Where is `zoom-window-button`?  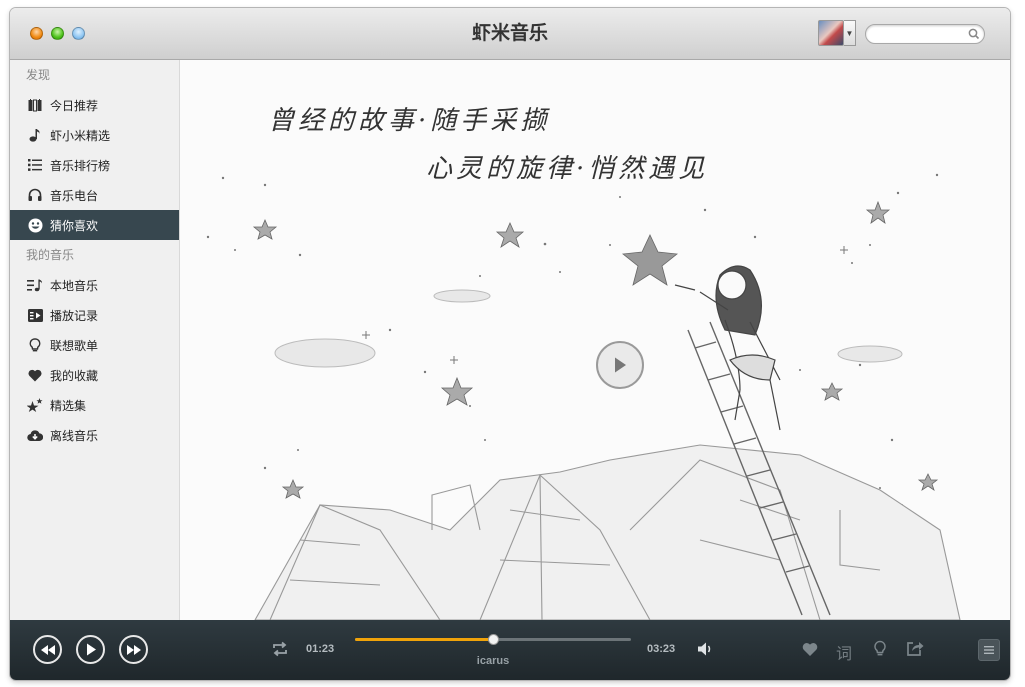 zoom-window-button is located at coordinates (78, 33).